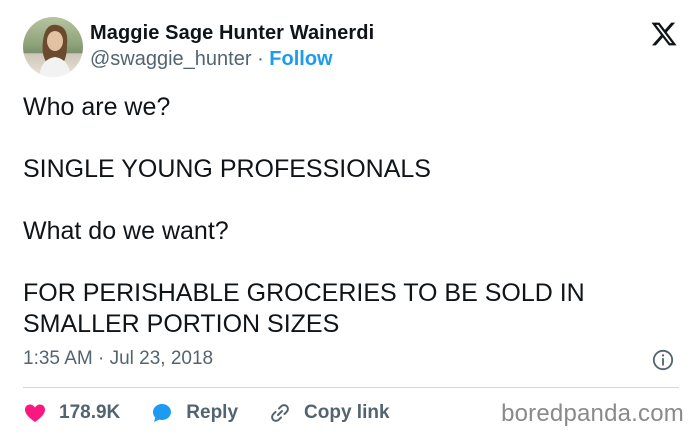 Image resolution: width=700 pixels, height=440 pixels. What do you see at coordinates (663, 360) in the screenshot?
I see `info-icon` at bounding box center [663, 360].